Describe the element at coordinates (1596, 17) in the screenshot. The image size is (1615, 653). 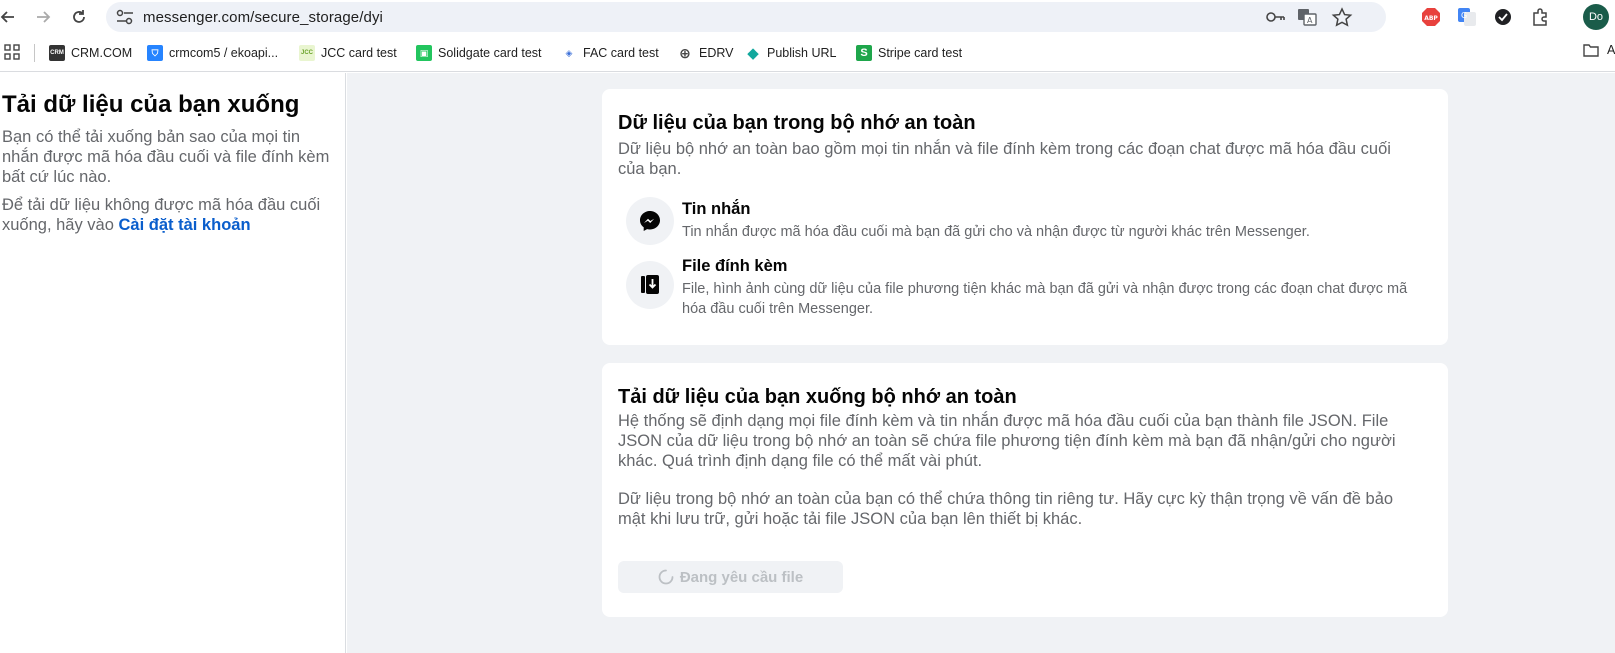
I see `profile-avatar: Do` at that location.